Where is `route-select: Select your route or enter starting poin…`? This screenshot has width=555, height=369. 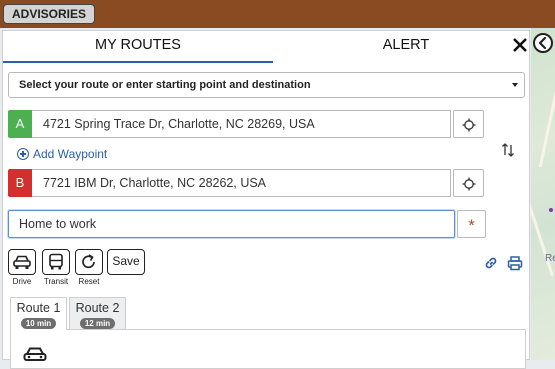 route-select: Select your route or enter starting poin… is located at coordinates (266, 85).